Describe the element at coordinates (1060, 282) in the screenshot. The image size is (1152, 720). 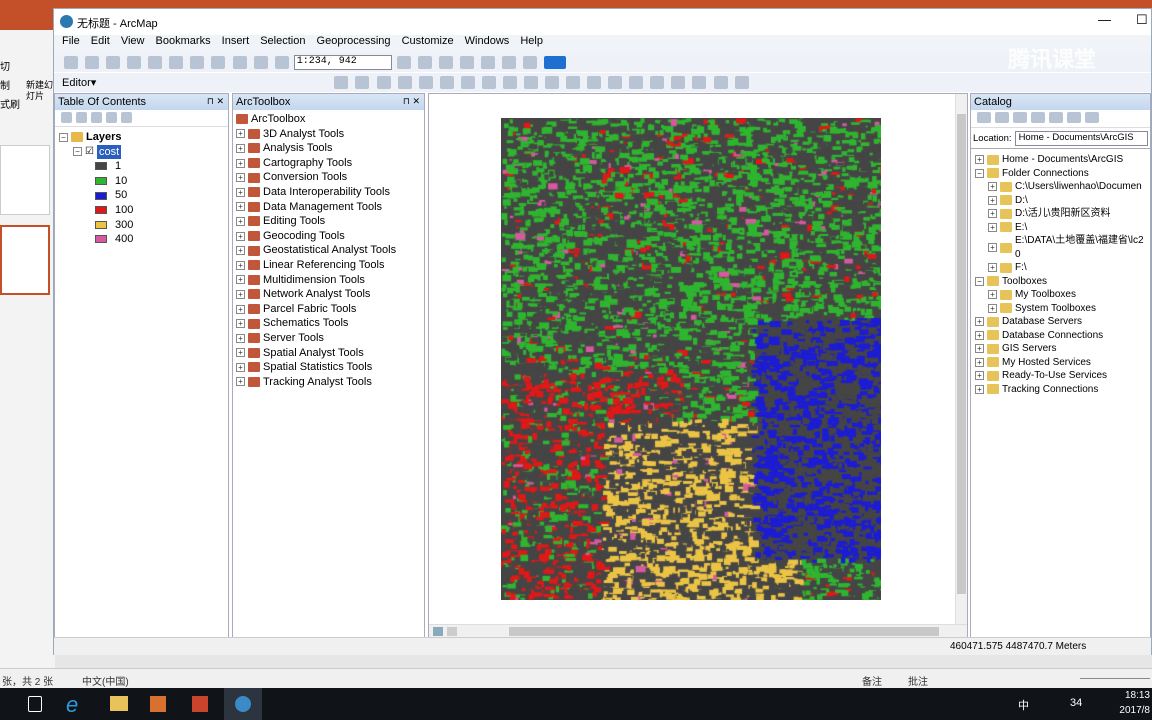
I see `catalog-item: − Toolboxes` at that location.